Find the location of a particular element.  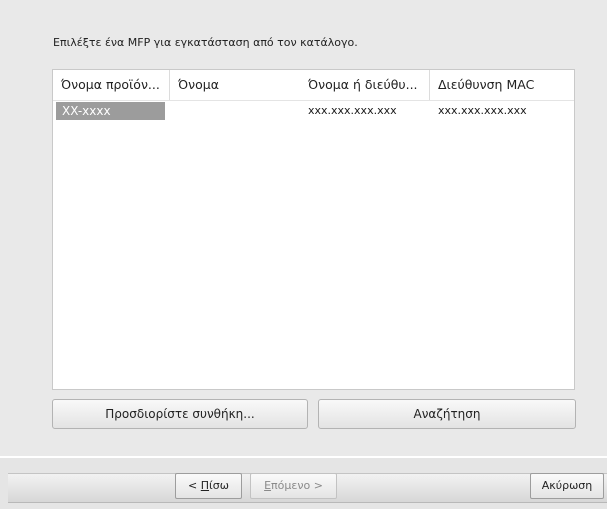

back-button-access-key: Π is located at coordinates (205, 485).